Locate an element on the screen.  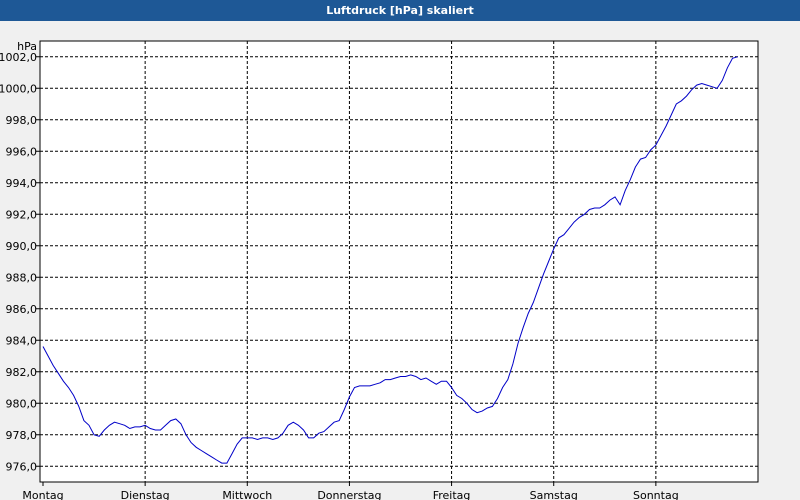
x-tick-day: Freitag is located at coordinates (452, 494).